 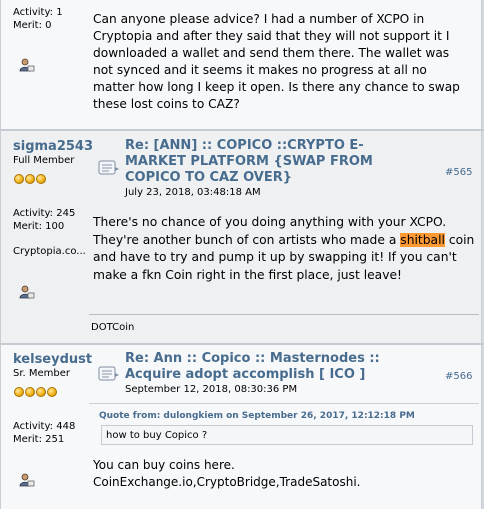 I want to click on username-link: kelseydust, so click(x=53, y=359).